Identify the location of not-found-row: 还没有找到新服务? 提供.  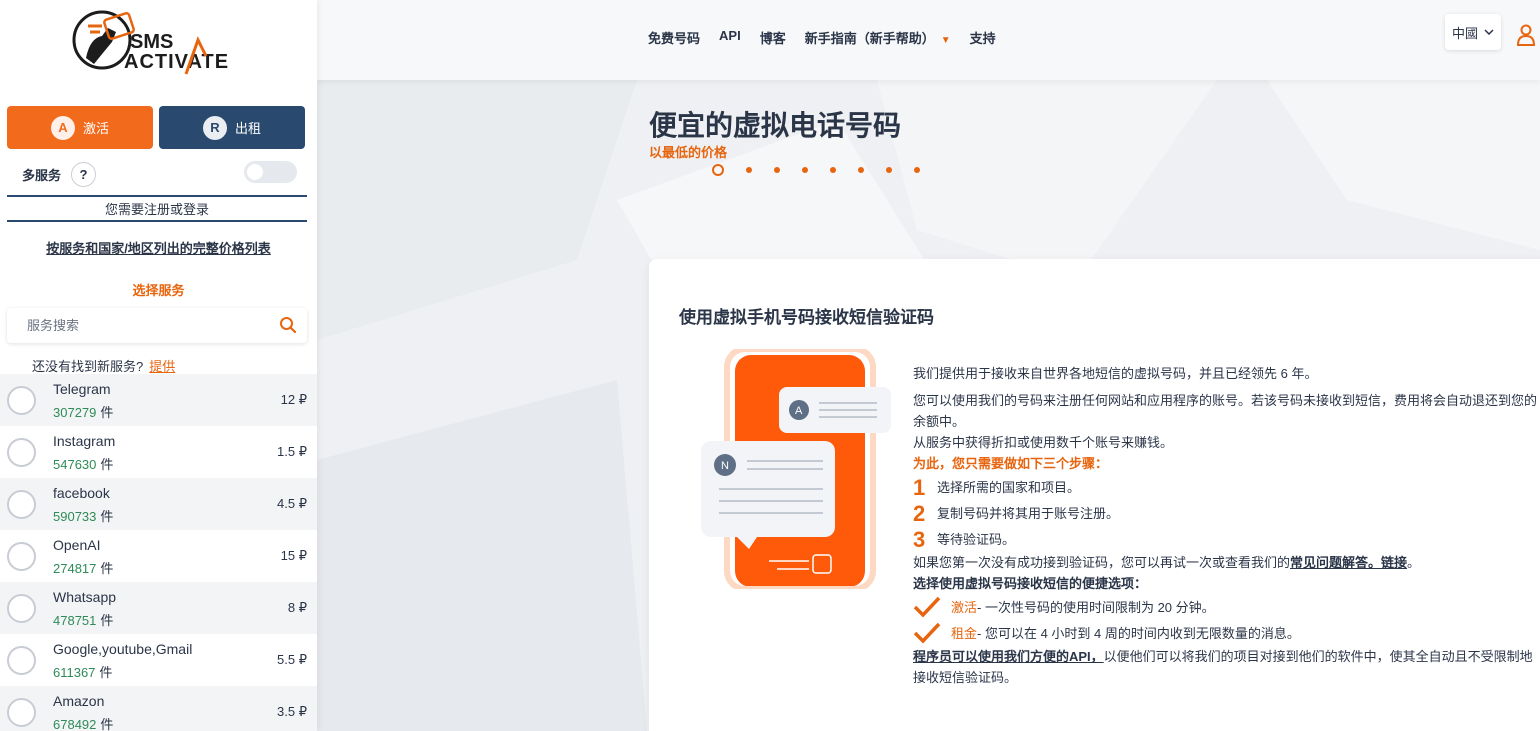
(103, 365).